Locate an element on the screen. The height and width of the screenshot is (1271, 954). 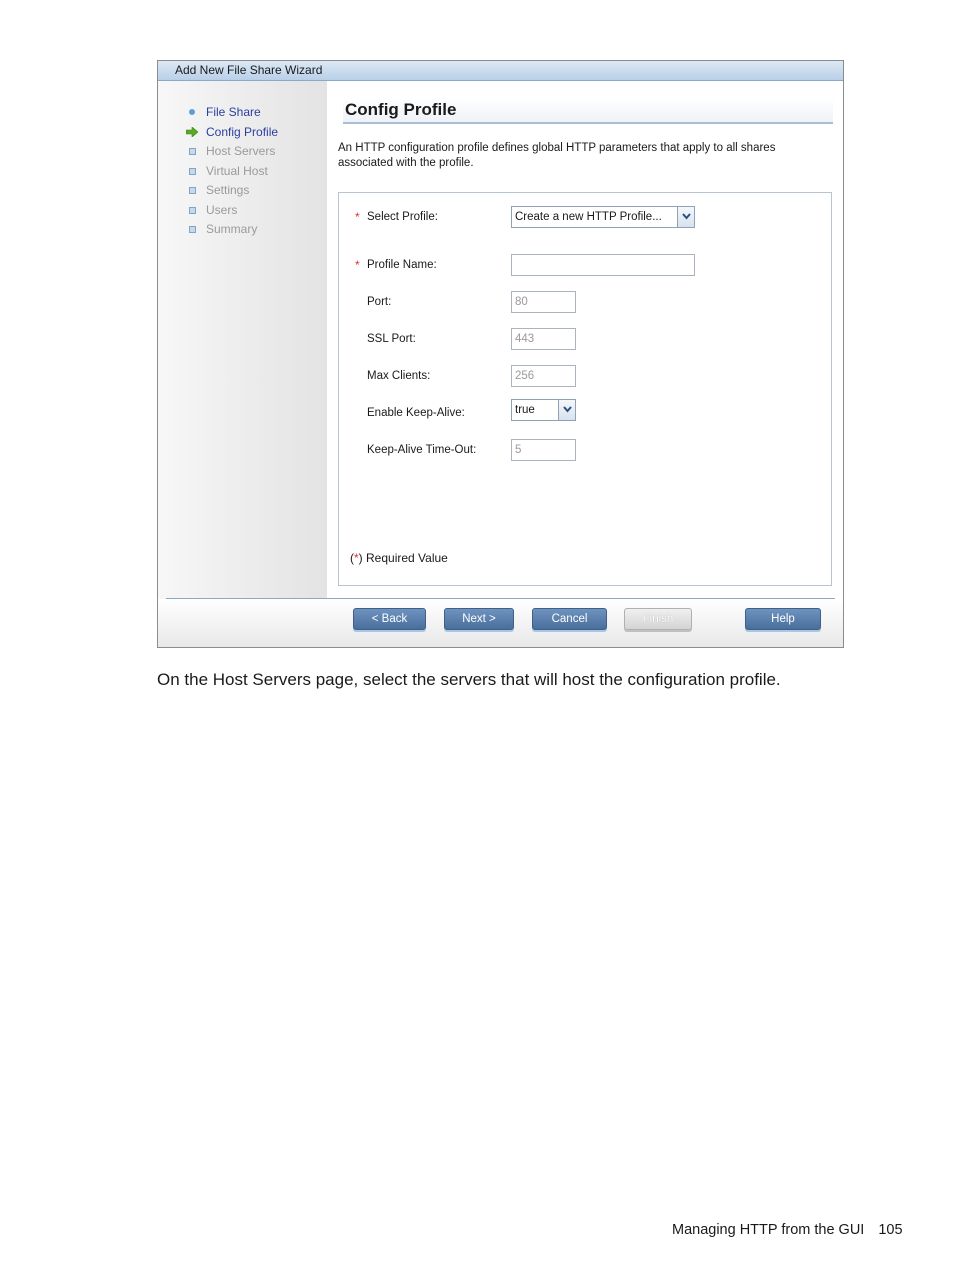
keep-alive-dropdown: true is located at coordinates (543, 410).